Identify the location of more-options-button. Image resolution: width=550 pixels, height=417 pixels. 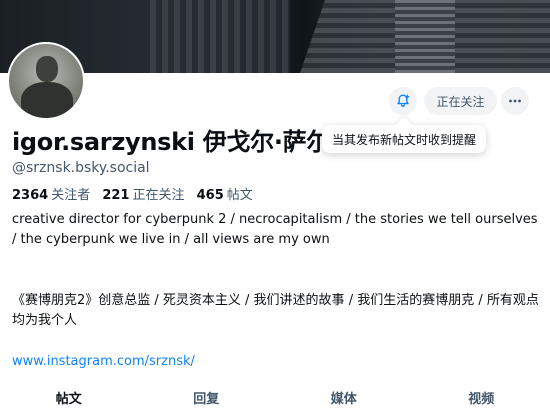
(515, 101).